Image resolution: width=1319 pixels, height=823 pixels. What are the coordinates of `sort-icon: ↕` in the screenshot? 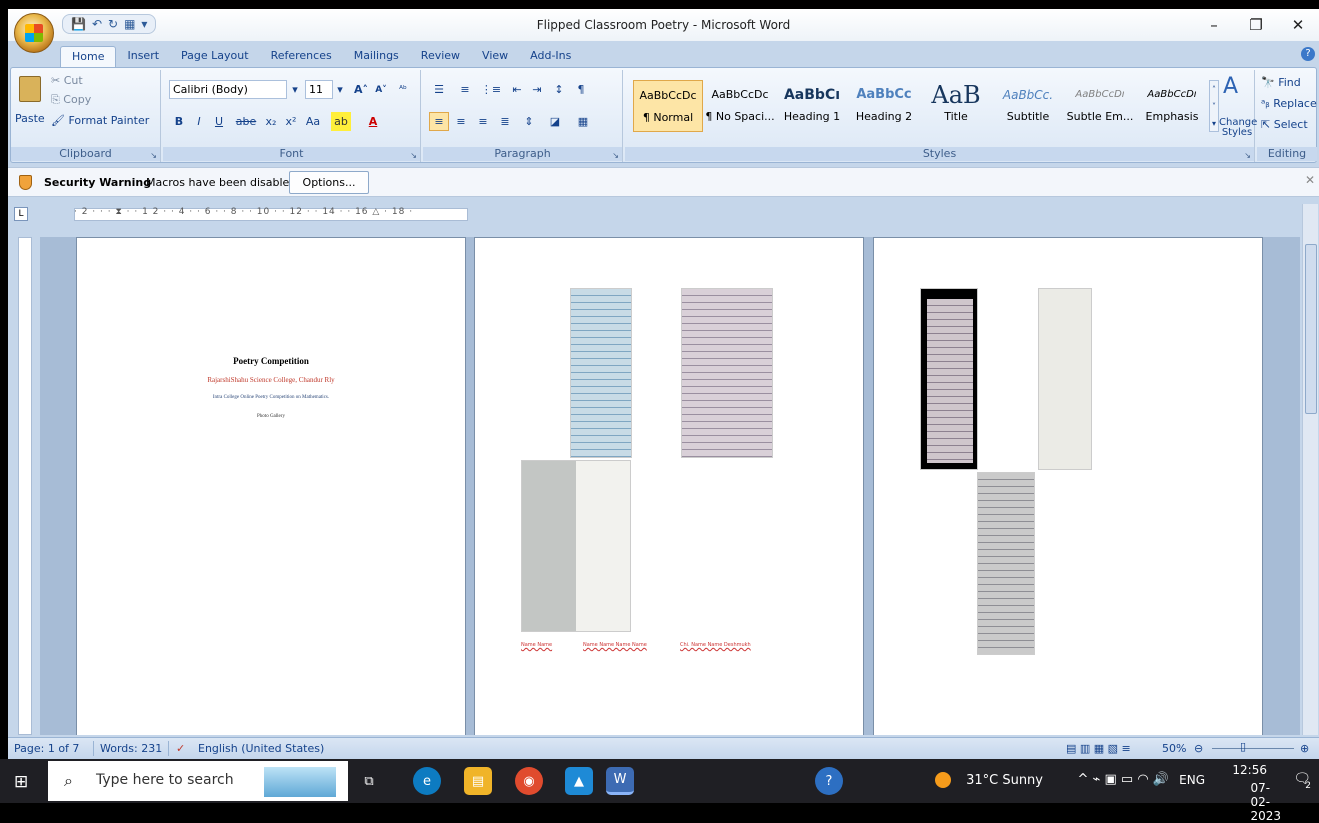 It's located at (559, 89).